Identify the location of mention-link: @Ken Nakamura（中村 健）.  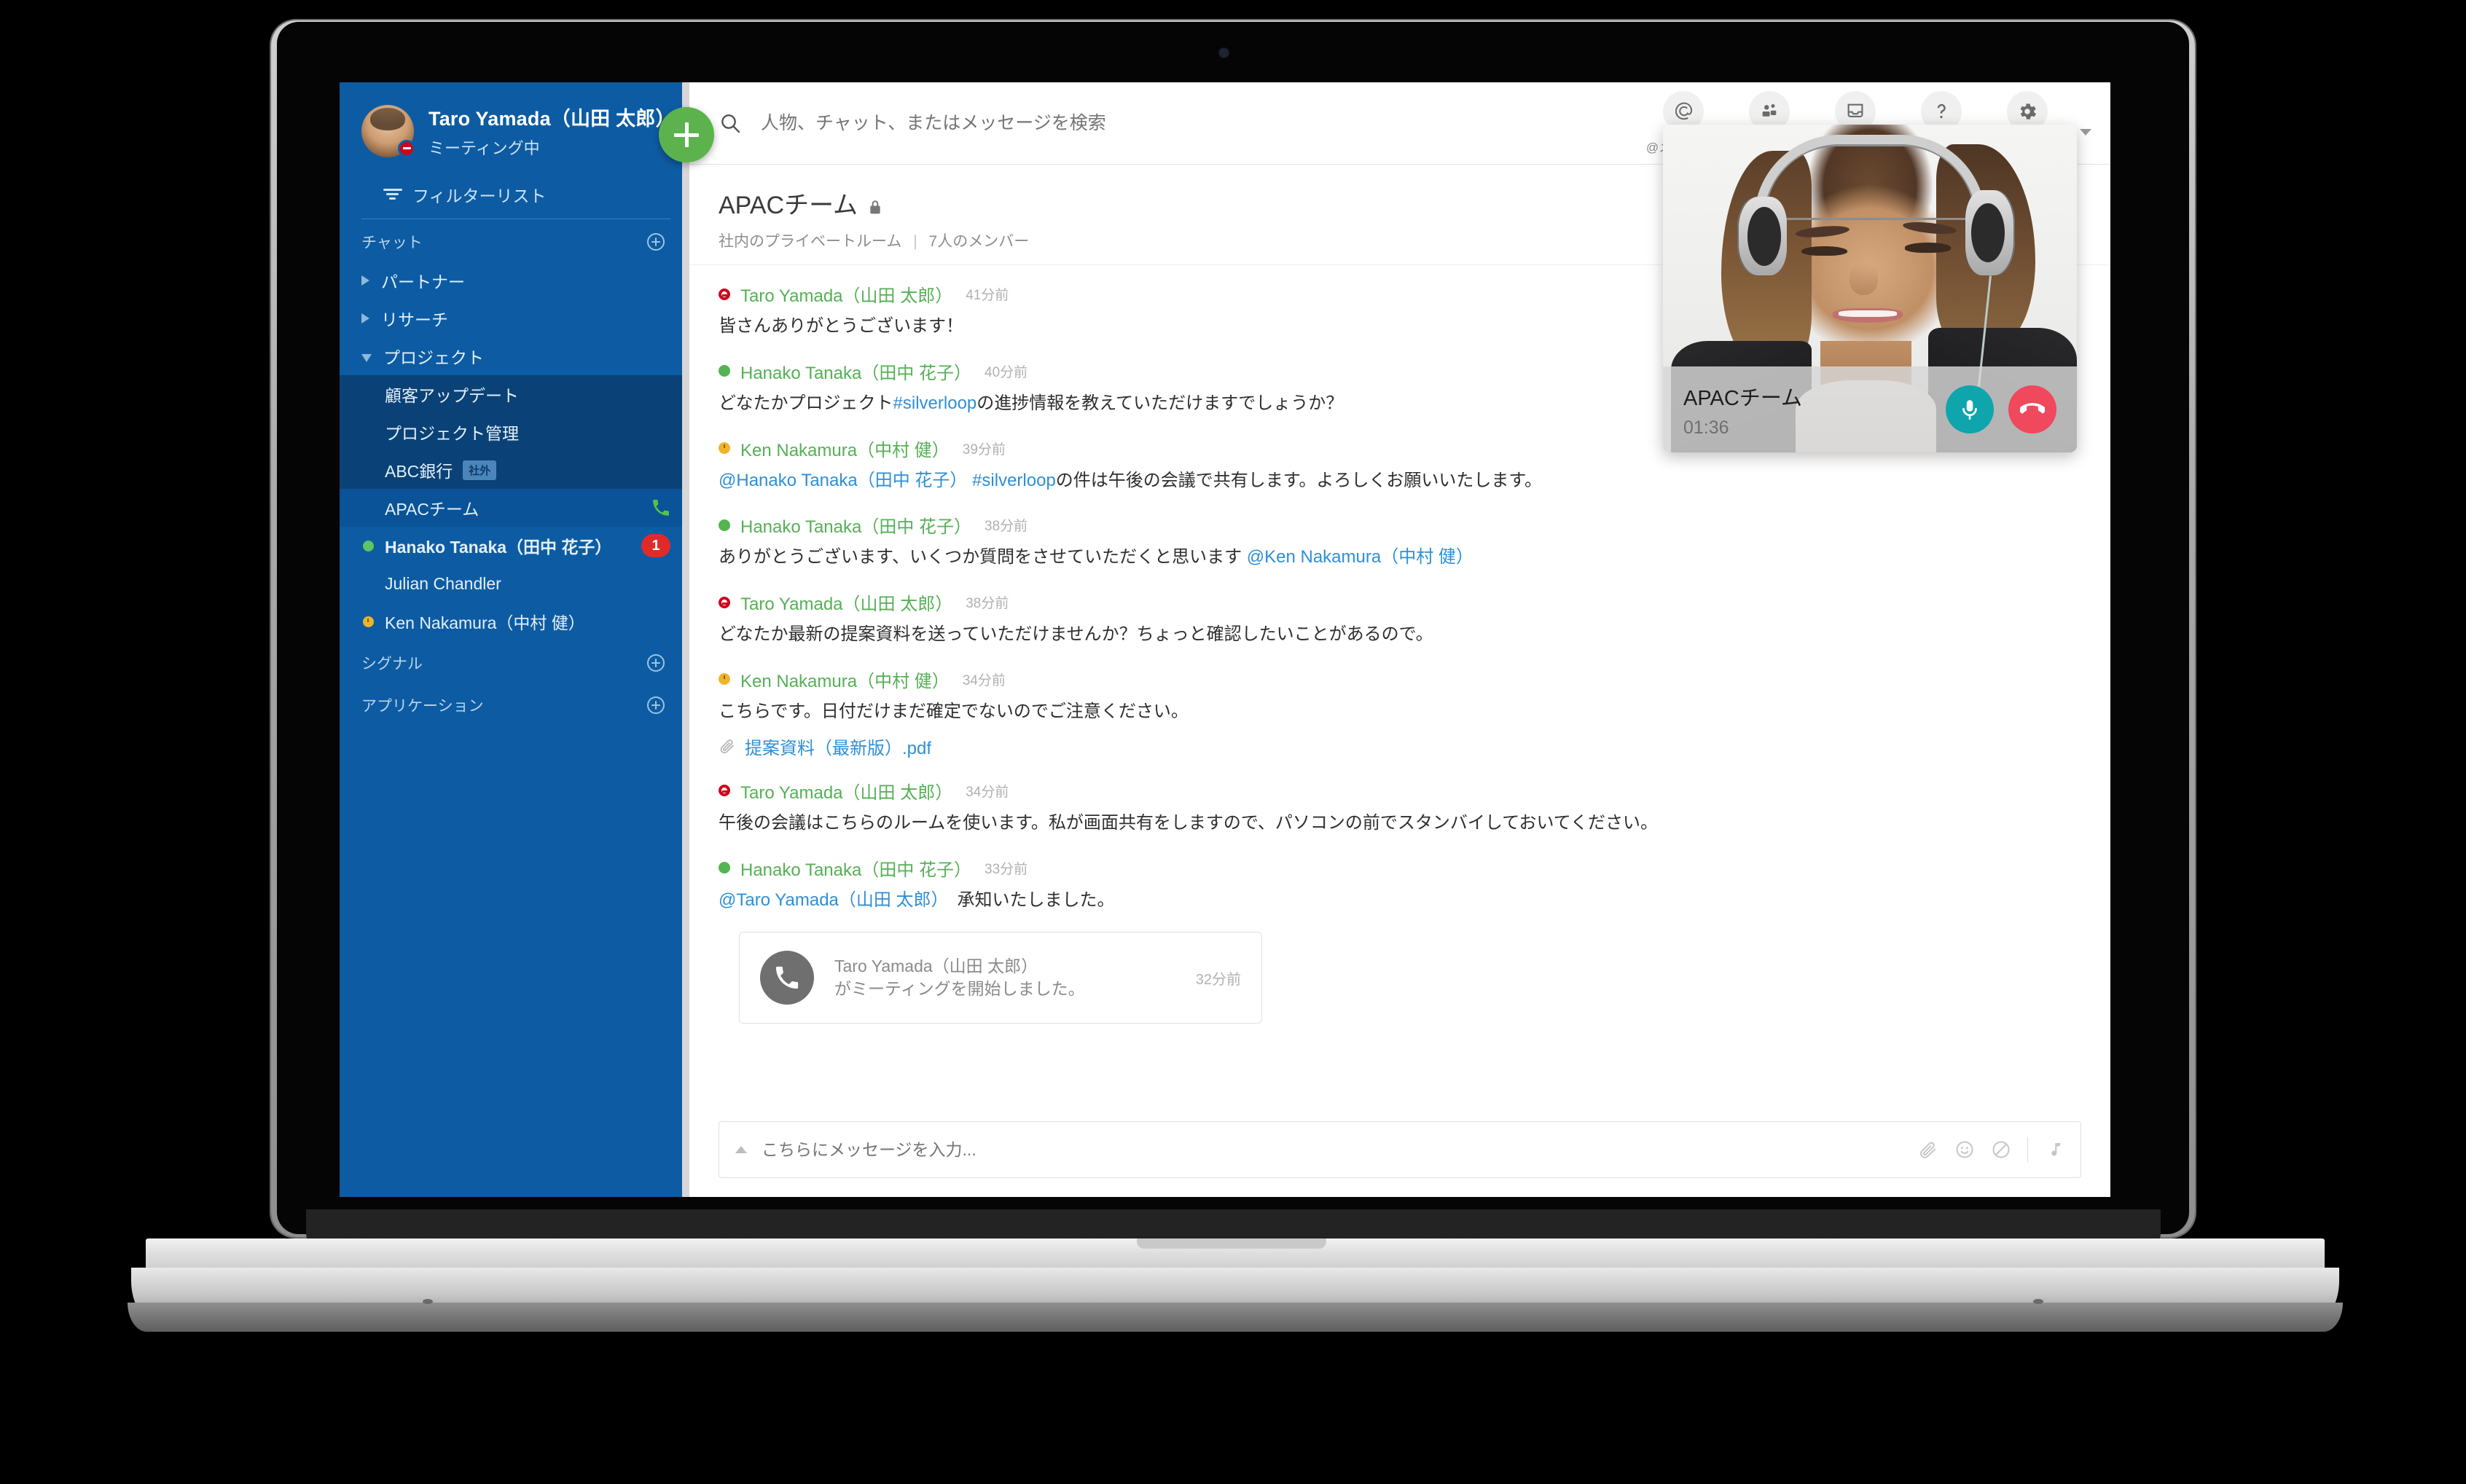
(1360, 557).